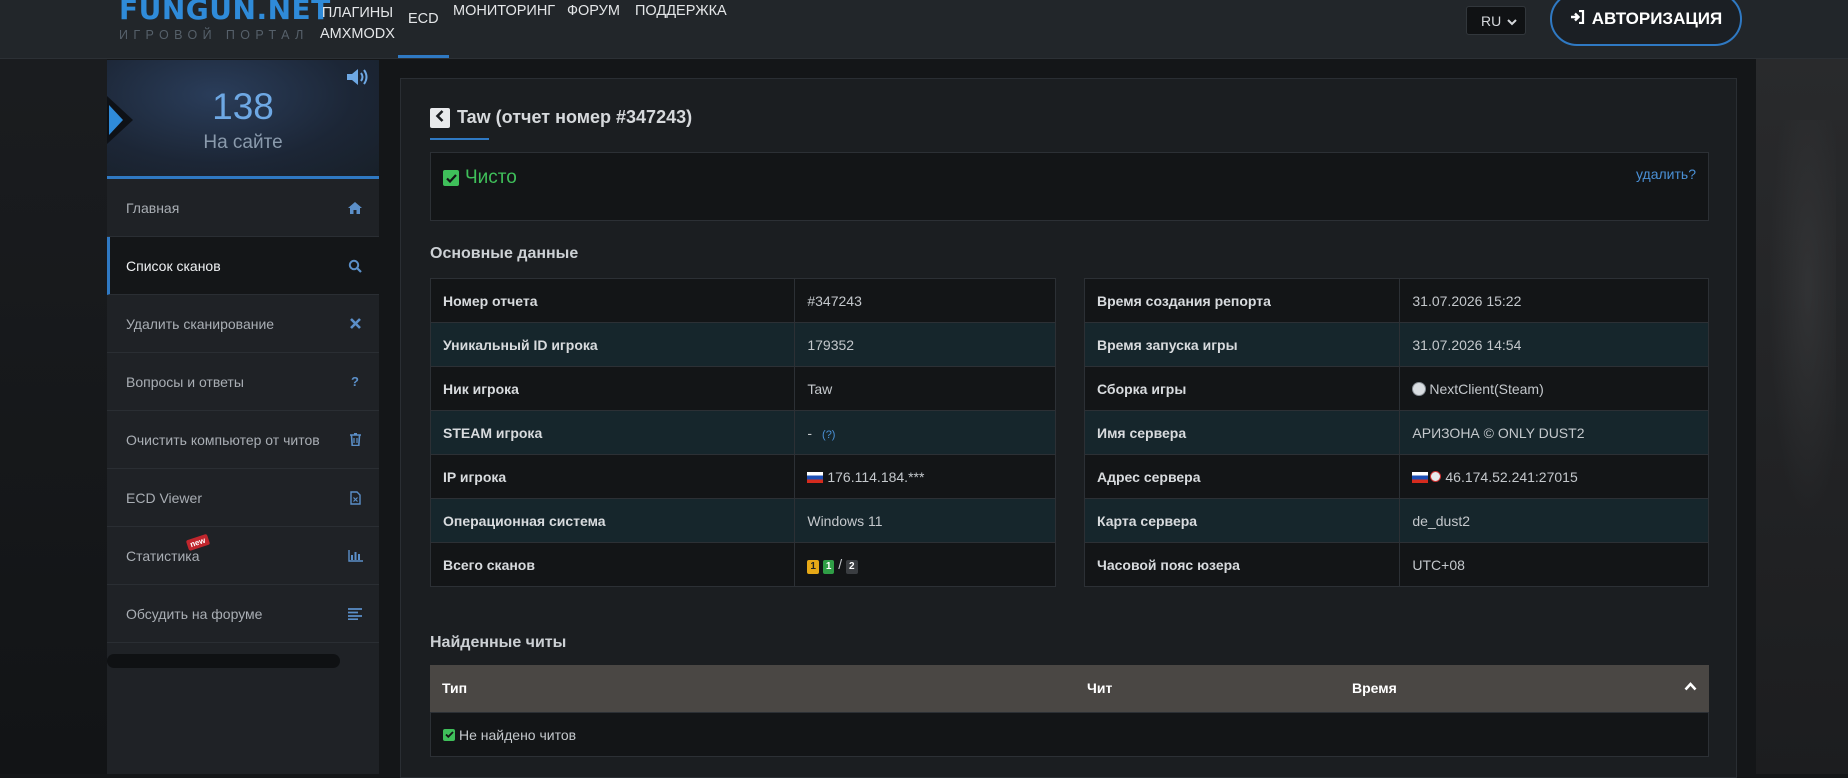 This screenshot has height=778, width=1848. Describe the element at coordinates (681, 20) in the screenshot. I see `nav-support: ПОДДЕРЖКА` at that location.